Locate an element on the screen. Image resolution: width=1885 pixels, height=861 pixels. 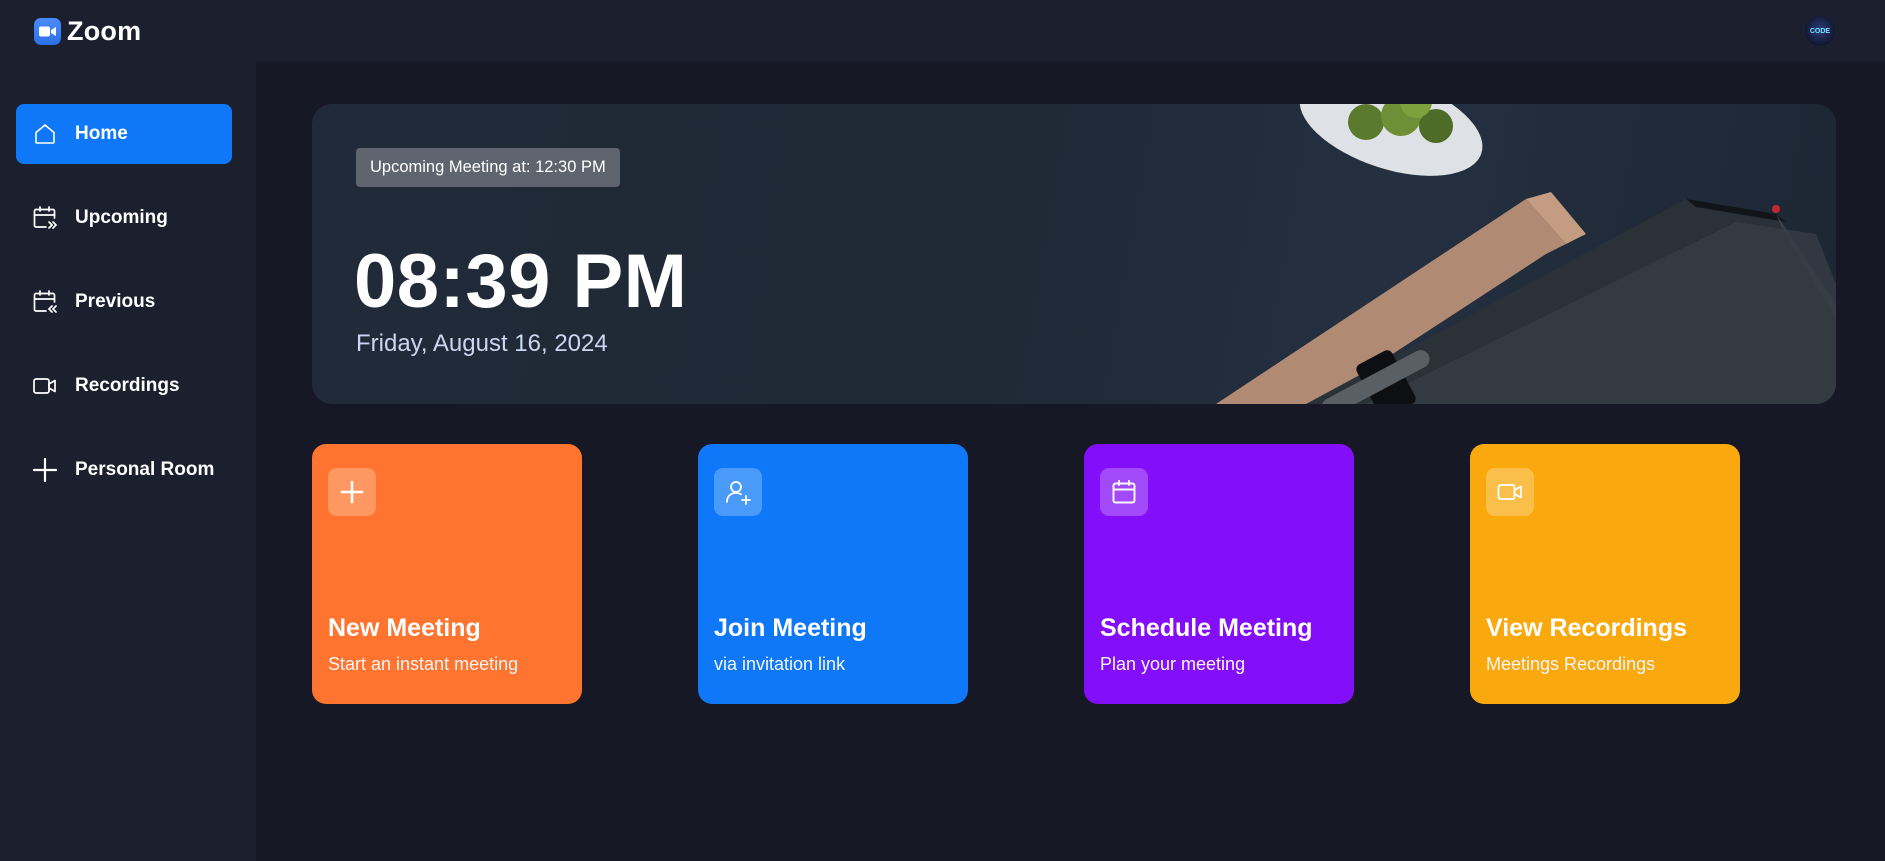
sidebar-item-label: Upcoming is located at coordinates (121, 217).